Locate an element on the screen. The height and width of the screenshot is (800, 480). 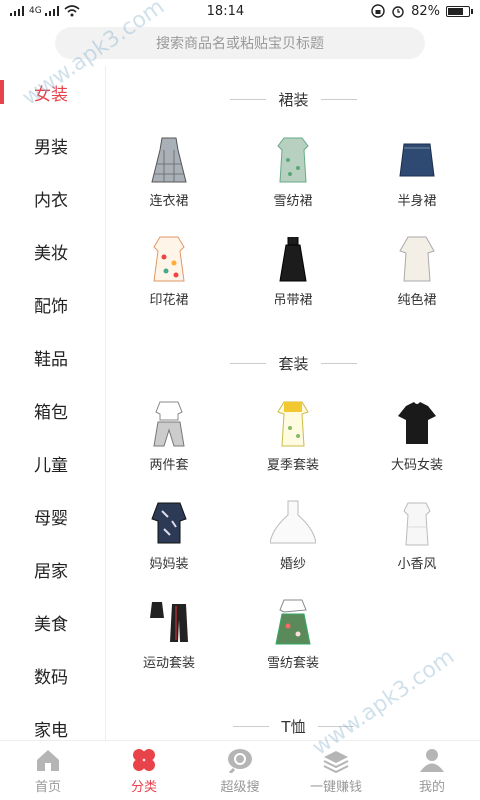
status-time: 18:14 is located at coordinates (225, 11).